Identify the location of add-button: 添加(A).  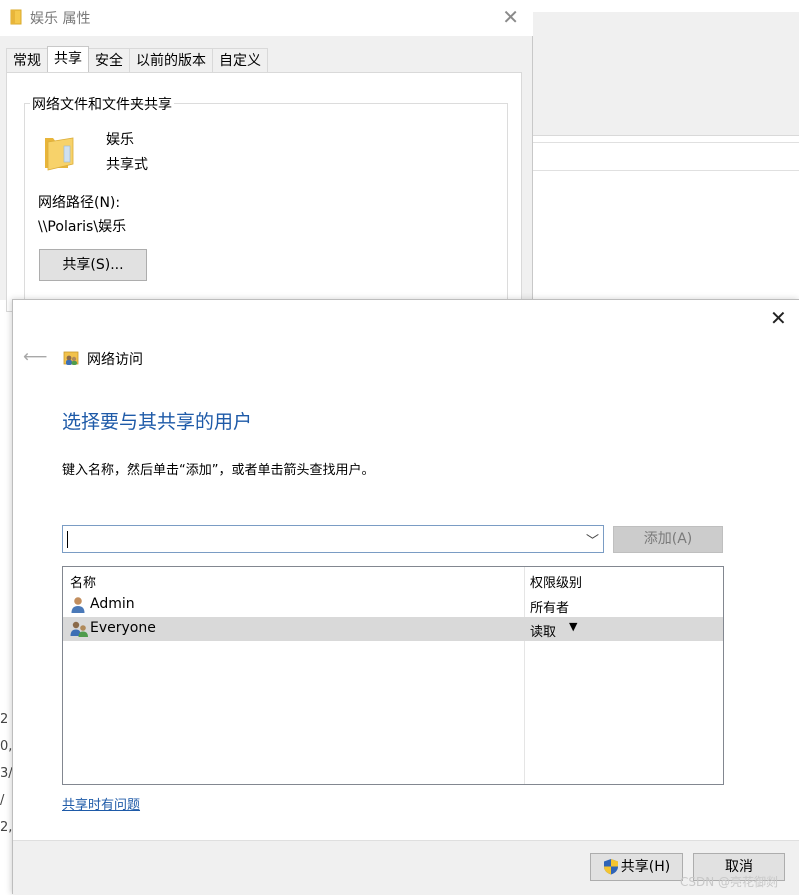
(668, 539).